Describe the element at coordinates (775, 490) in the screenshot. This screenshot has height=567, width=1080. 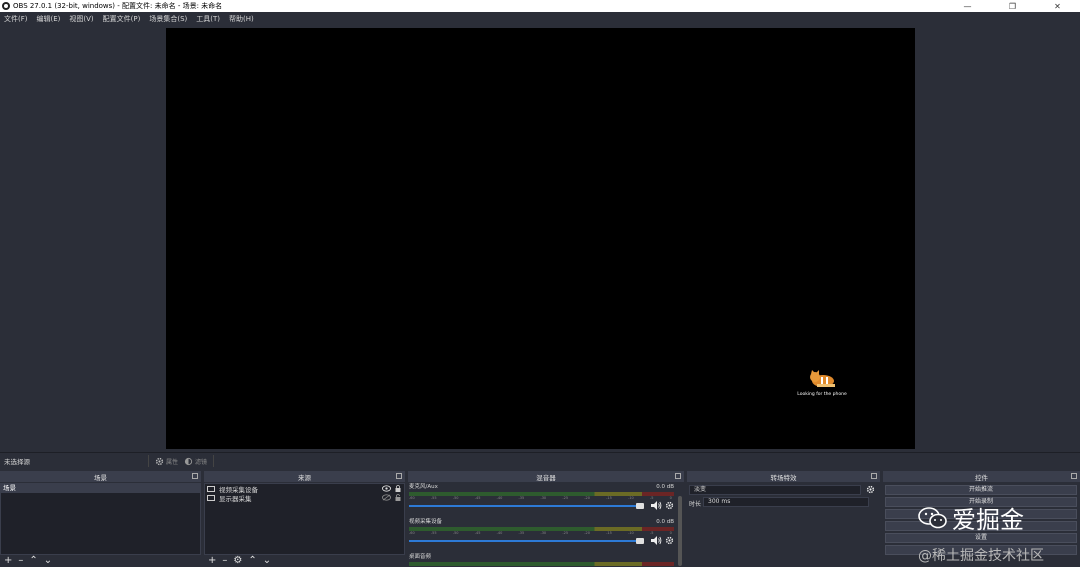
I see `transition-select: 淡变` at that location.